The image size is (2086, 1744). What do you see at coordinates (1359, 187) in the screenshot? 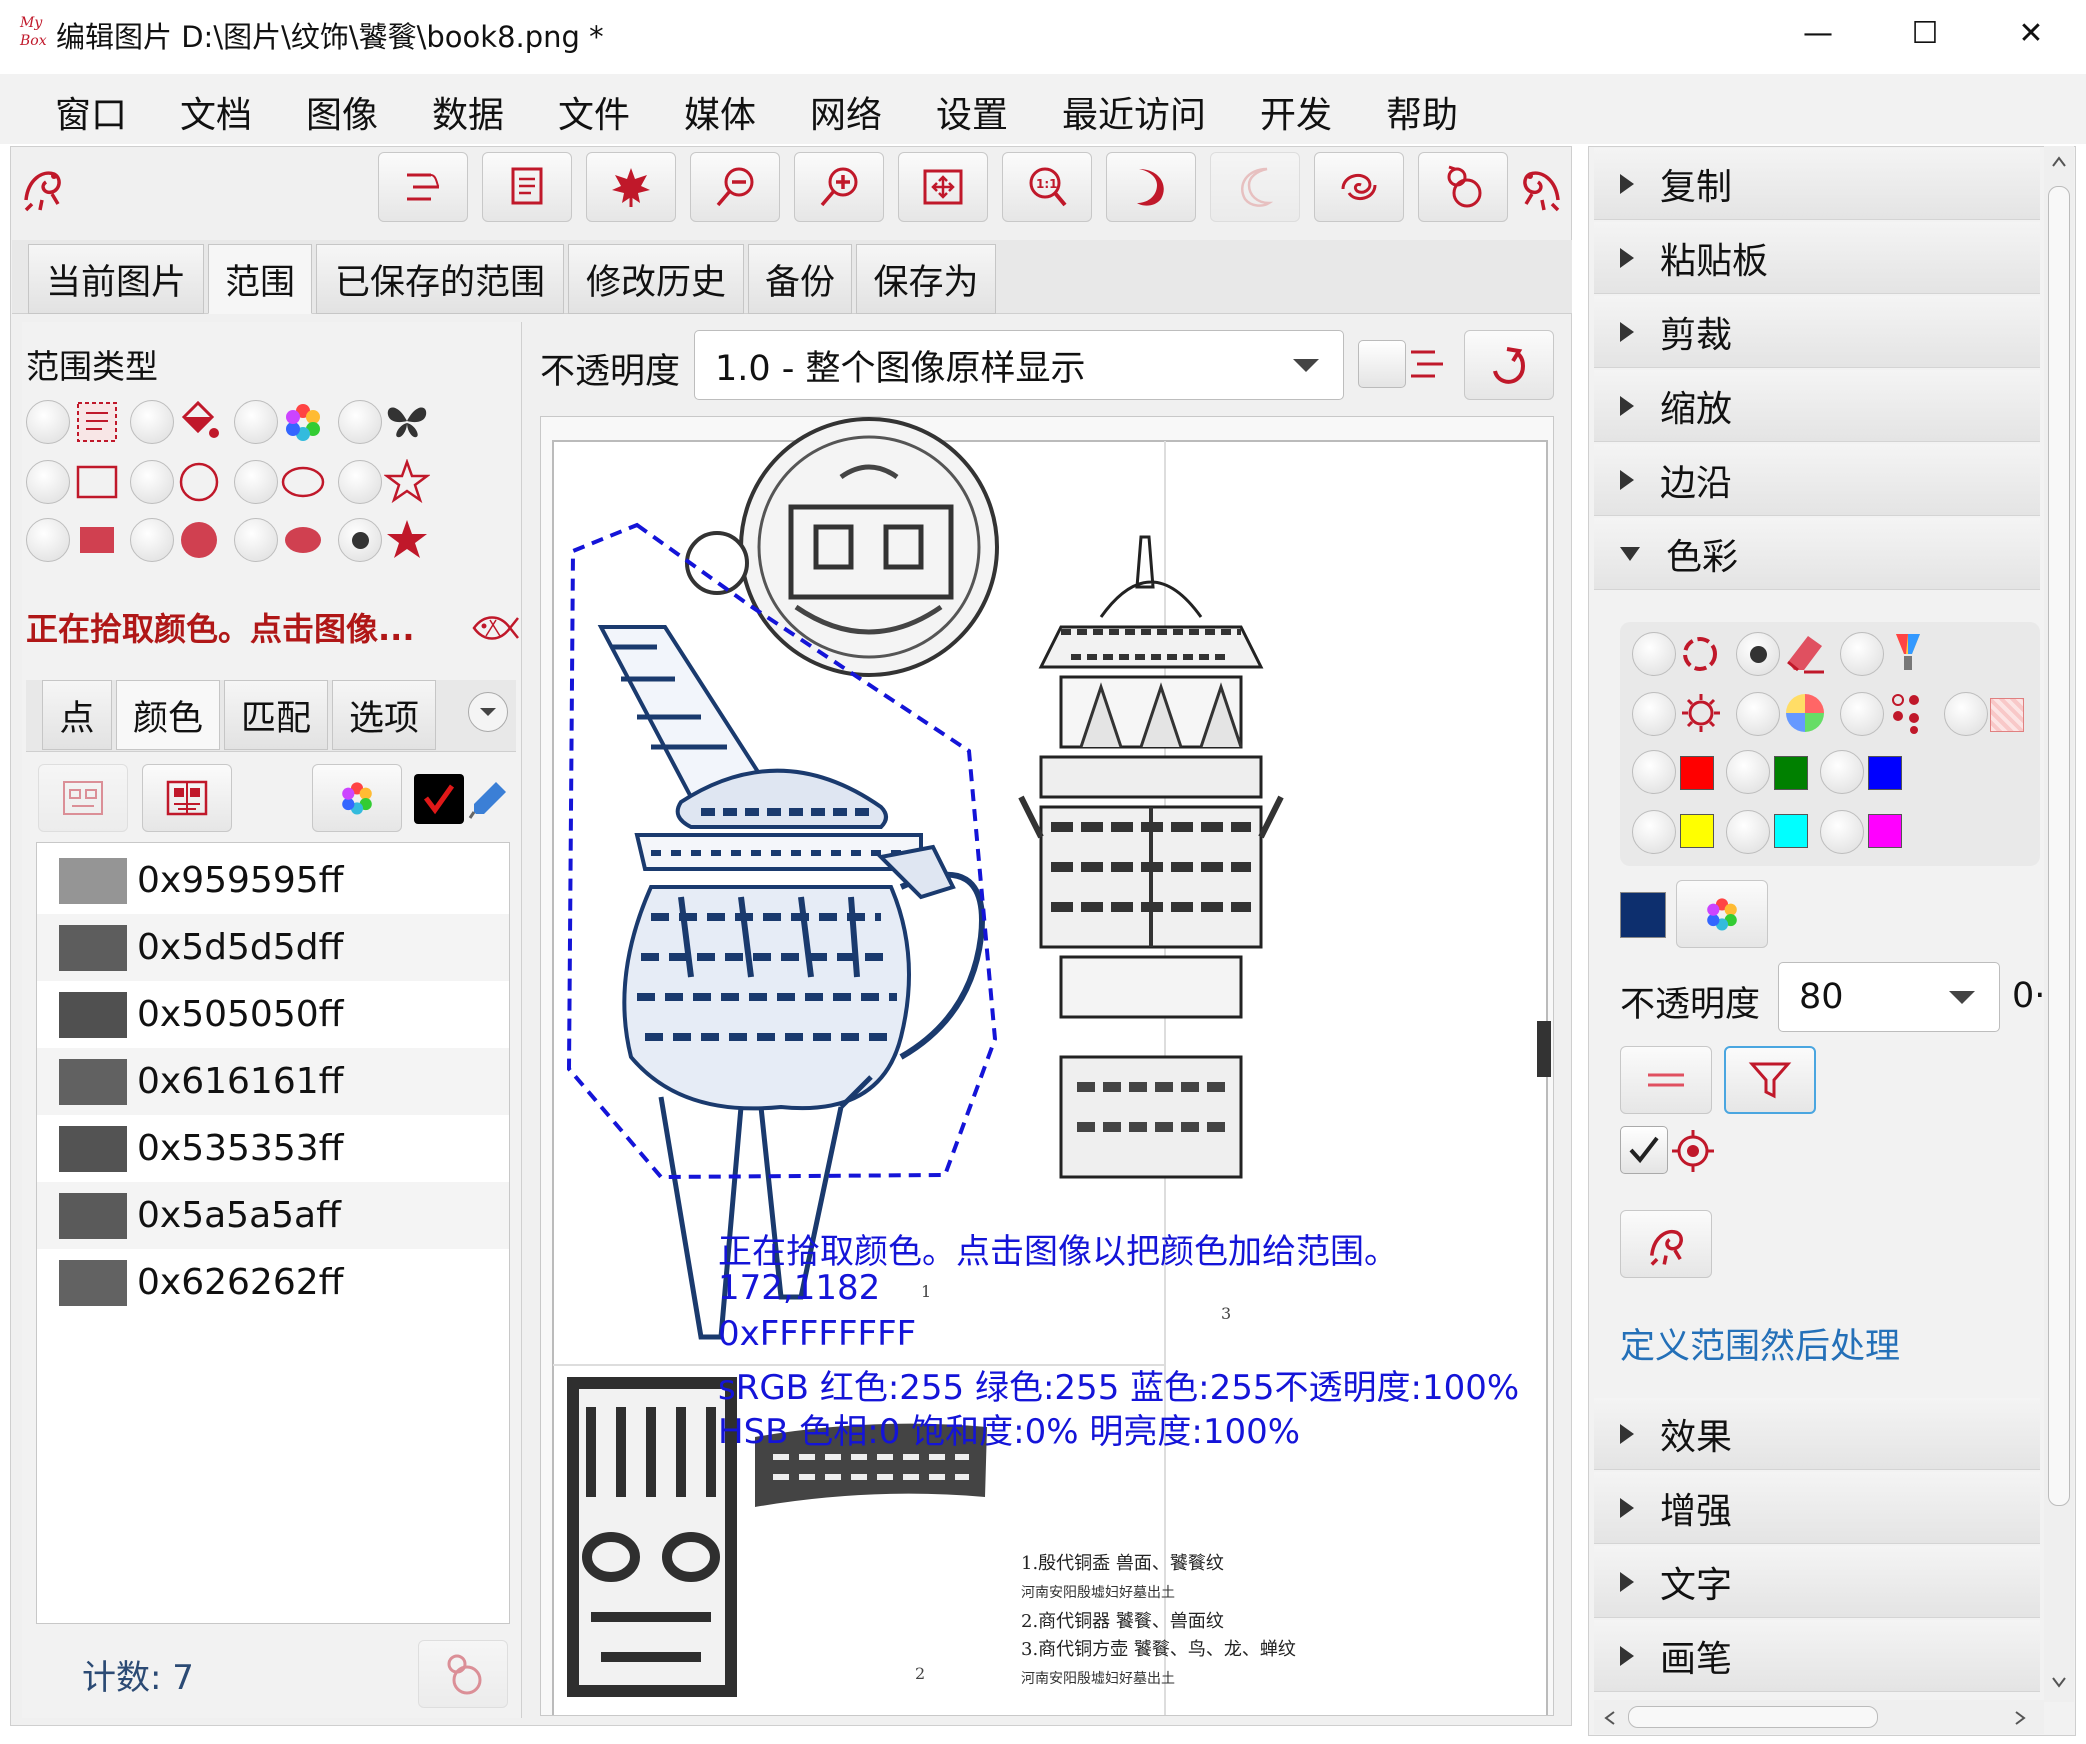
I see `swirl-button` at bounding box center [1359, 187].